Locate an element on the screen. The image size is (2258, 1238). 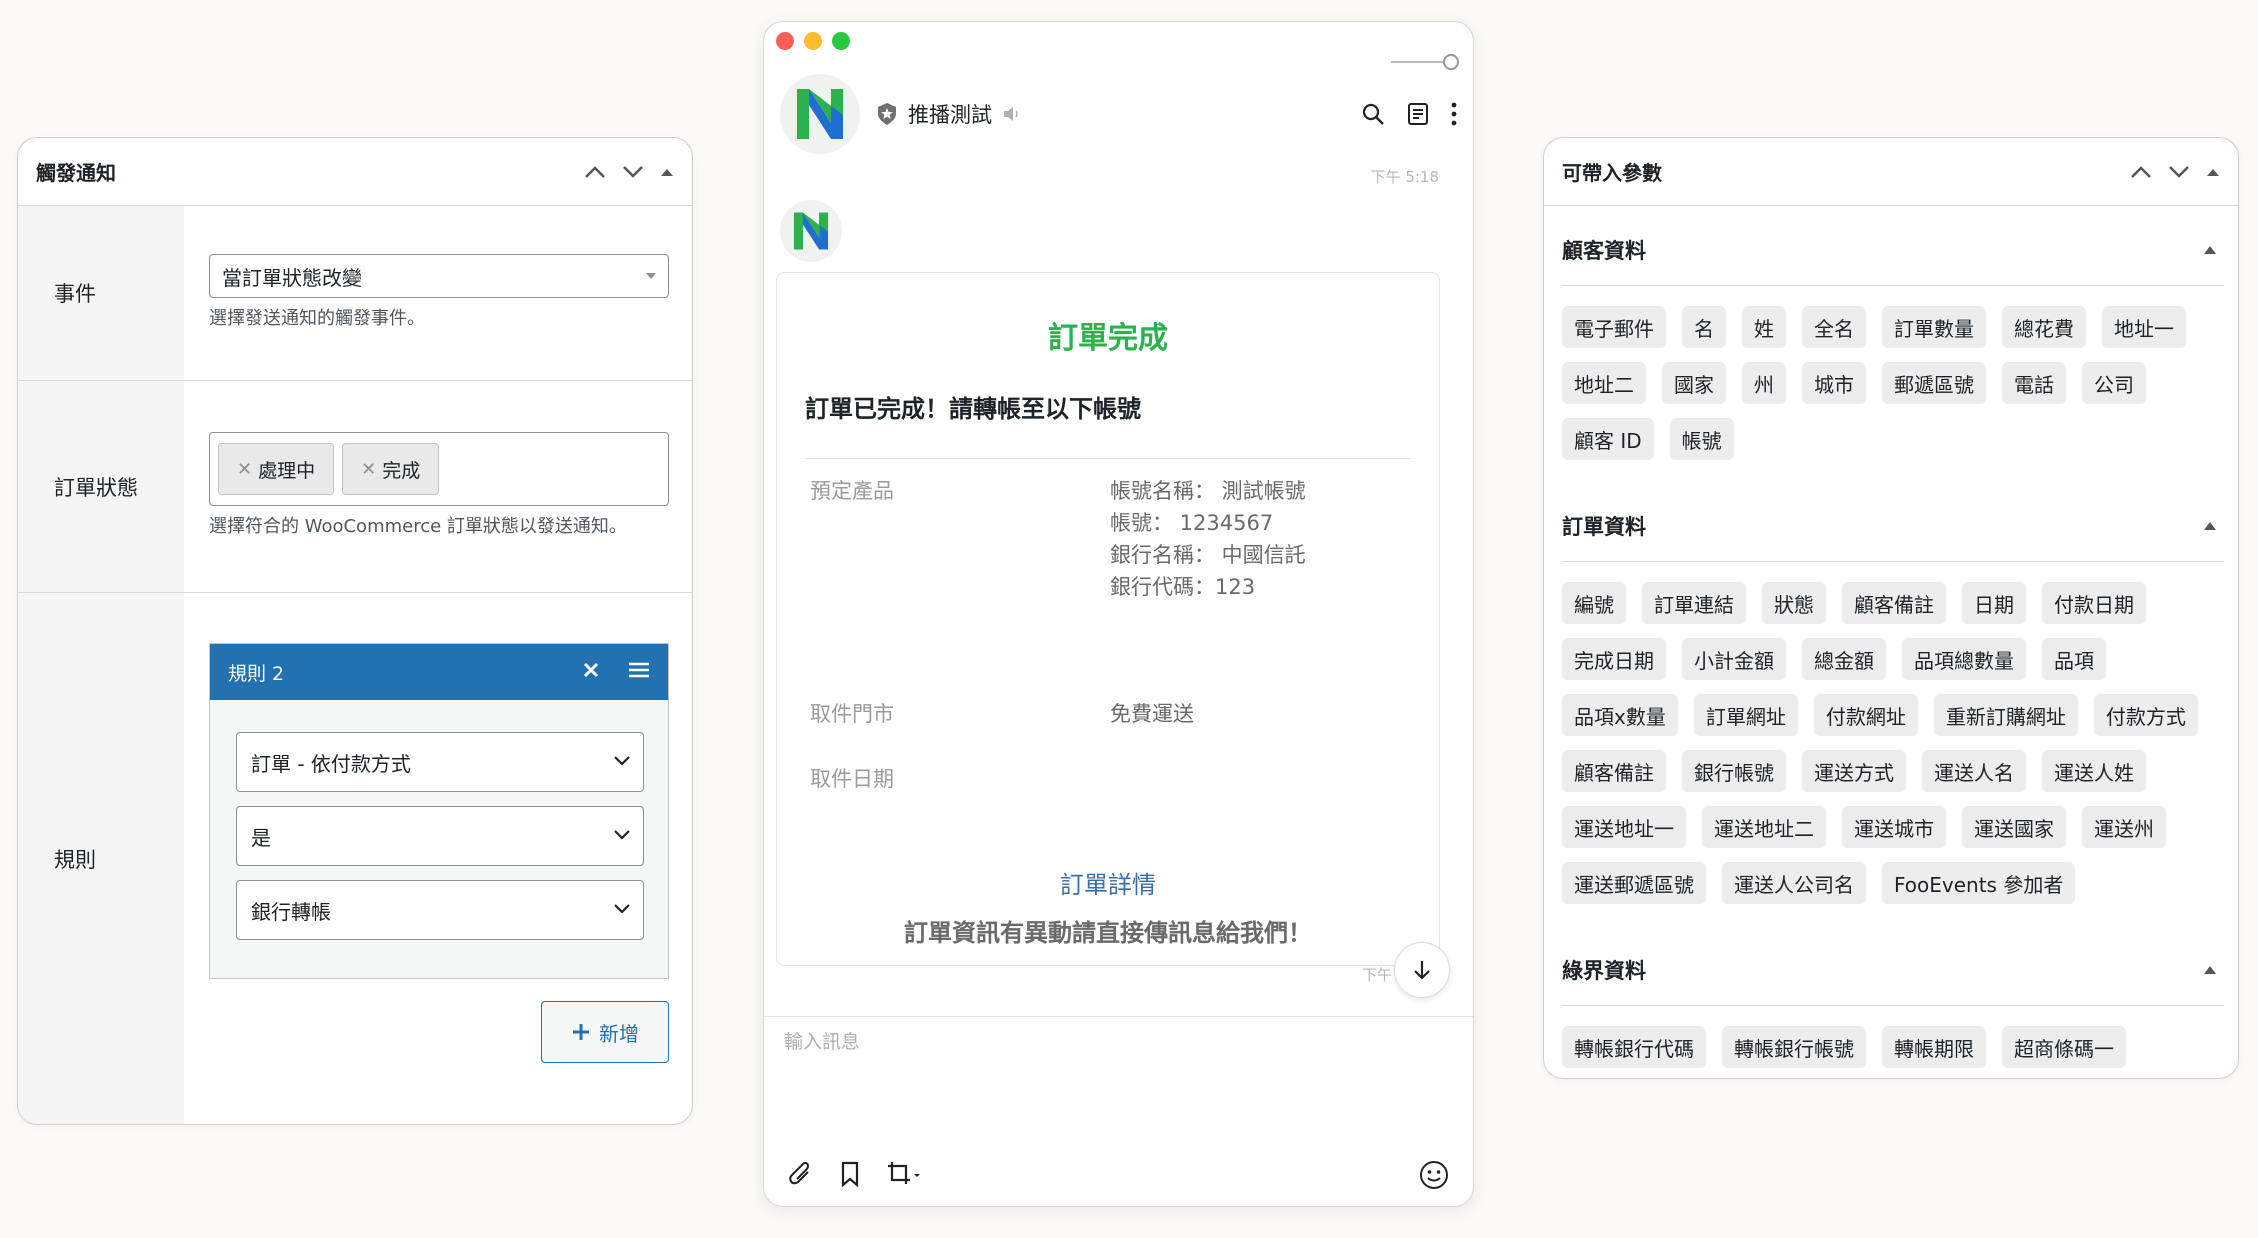
search-icon is located at coordinates (1373, 114).